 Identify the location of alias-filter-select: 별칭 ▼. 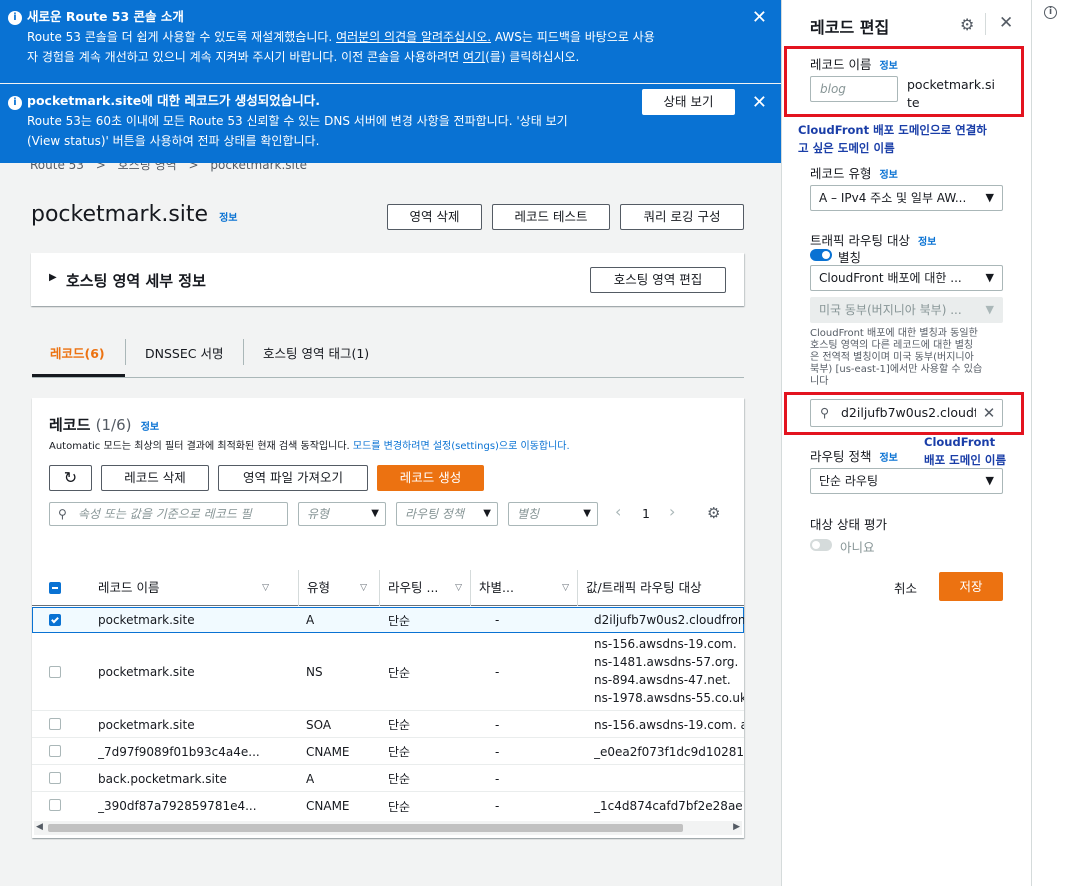
(553, 514).